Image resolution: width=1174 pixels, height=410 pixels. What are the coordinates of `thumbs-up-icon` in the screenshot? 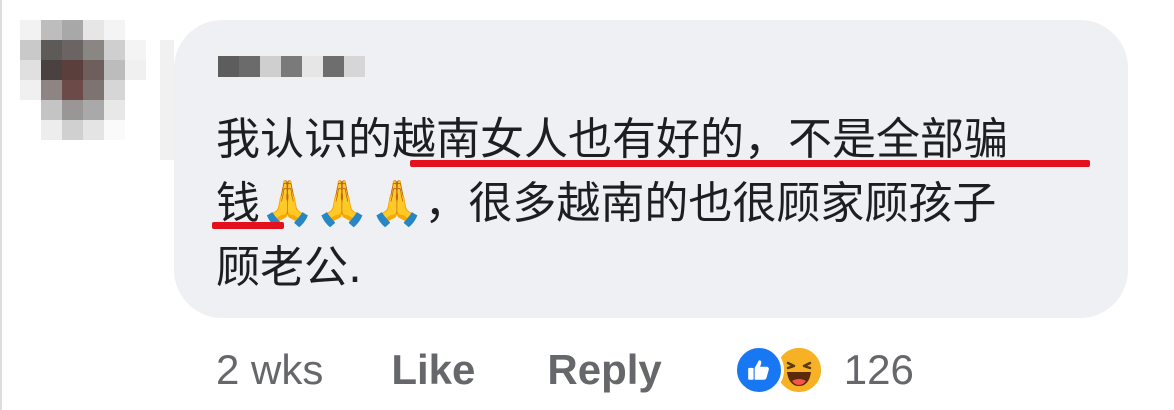 It's located at (758, 370).